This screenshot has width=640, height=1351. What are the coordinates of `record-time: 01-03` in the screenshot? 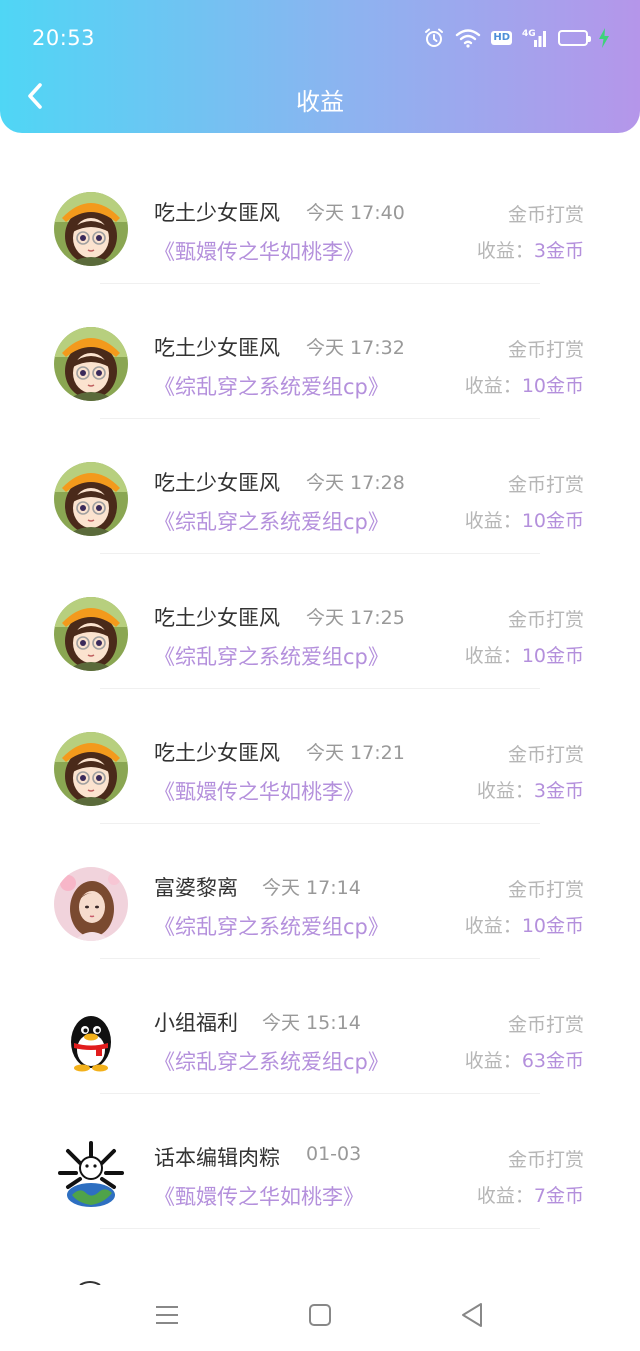 It's located at (334, 1154).